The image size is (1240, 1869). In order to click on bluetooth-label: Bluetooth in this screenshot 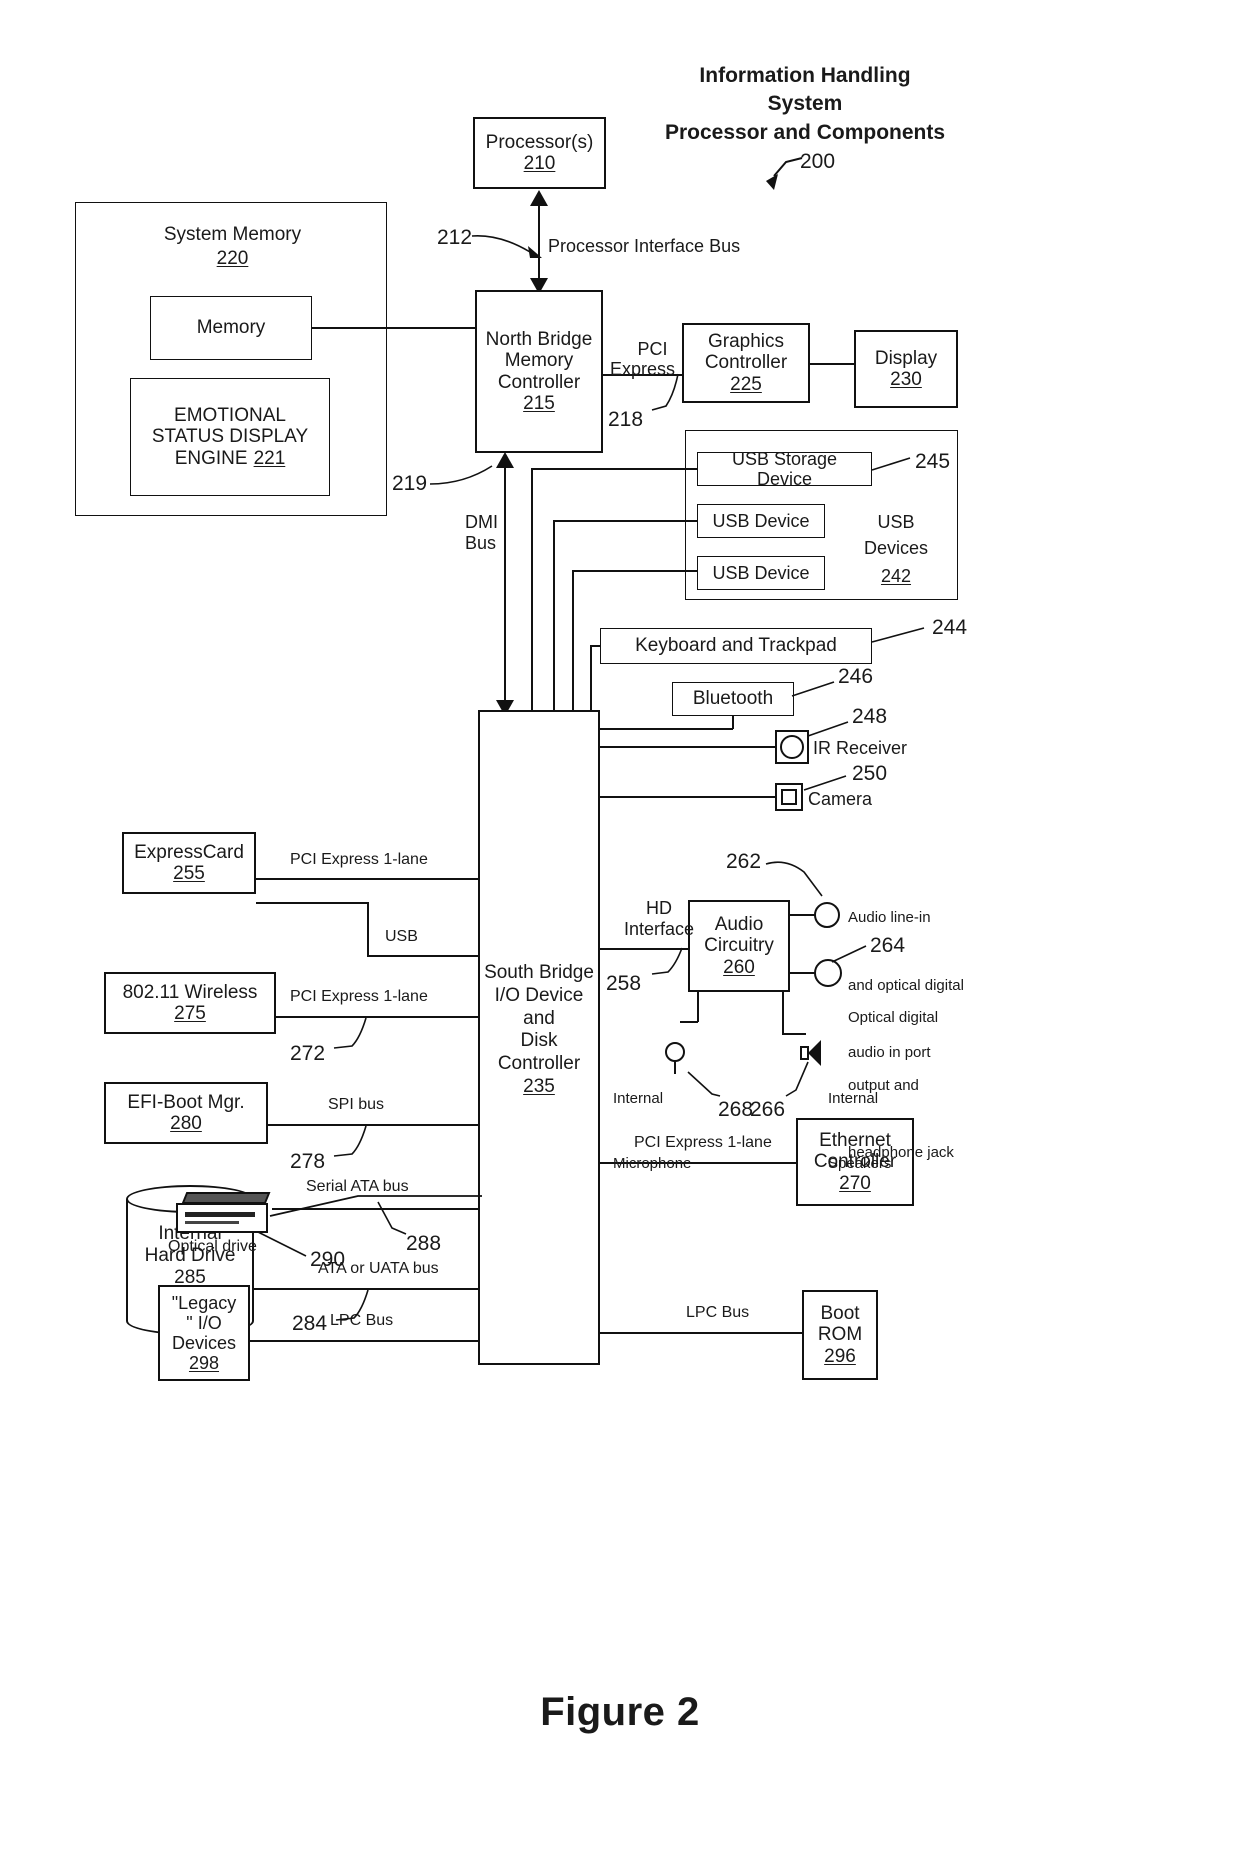, I will do `click(733, 699)`.